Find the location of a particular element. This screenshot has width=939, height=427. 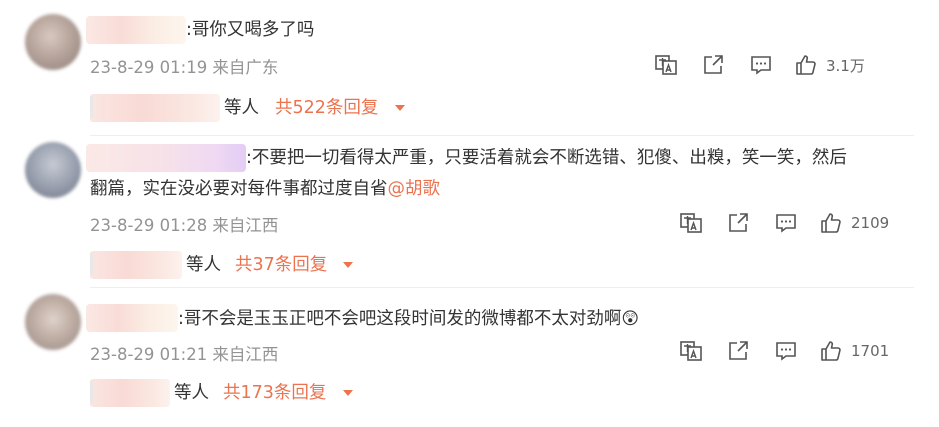

comment-text-line1: :不要把一切看得太严重，只要活着就会不断选错、犯傻、出糗，笑一笑，然后 is located at coordinates (546, 158).